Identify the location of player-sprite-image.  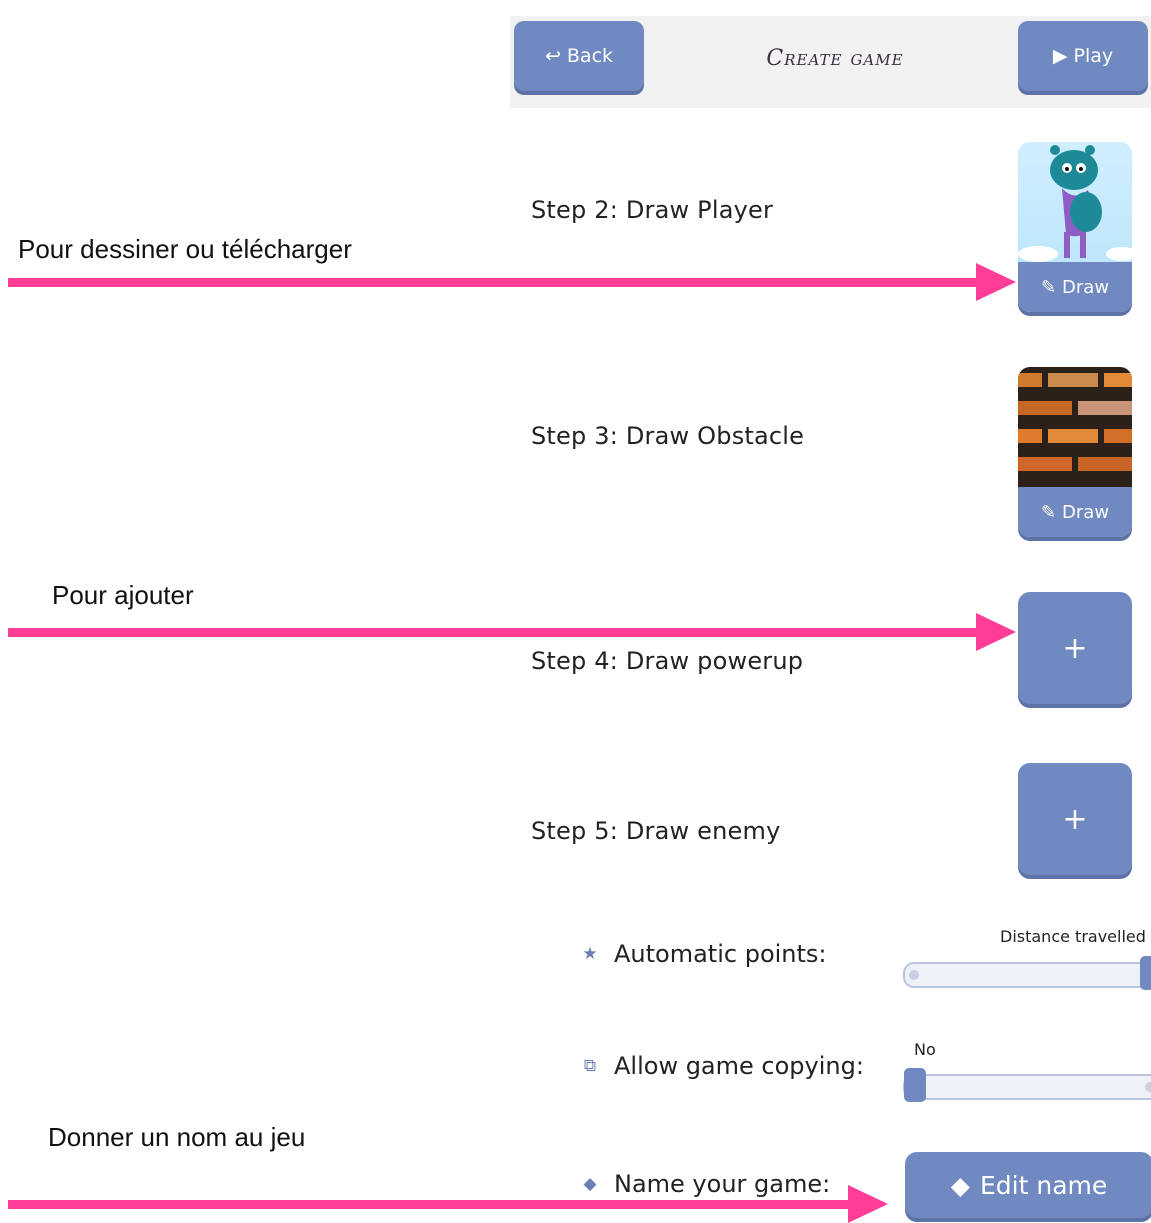
(1075, 202).